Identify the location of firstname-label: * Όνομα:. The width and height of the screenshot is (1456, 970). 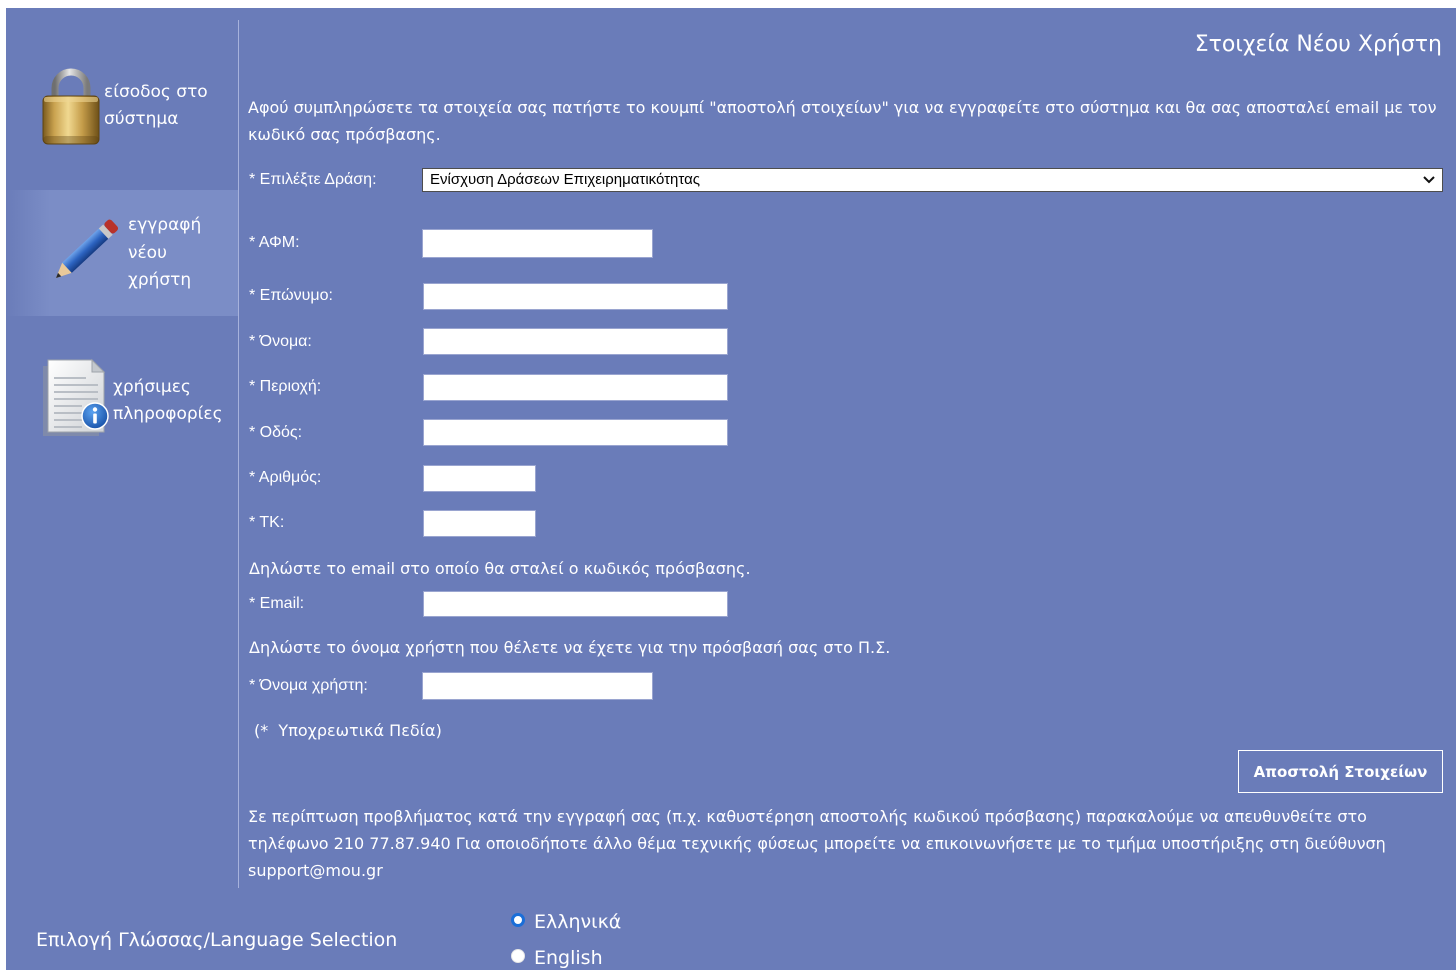
(280, 341).